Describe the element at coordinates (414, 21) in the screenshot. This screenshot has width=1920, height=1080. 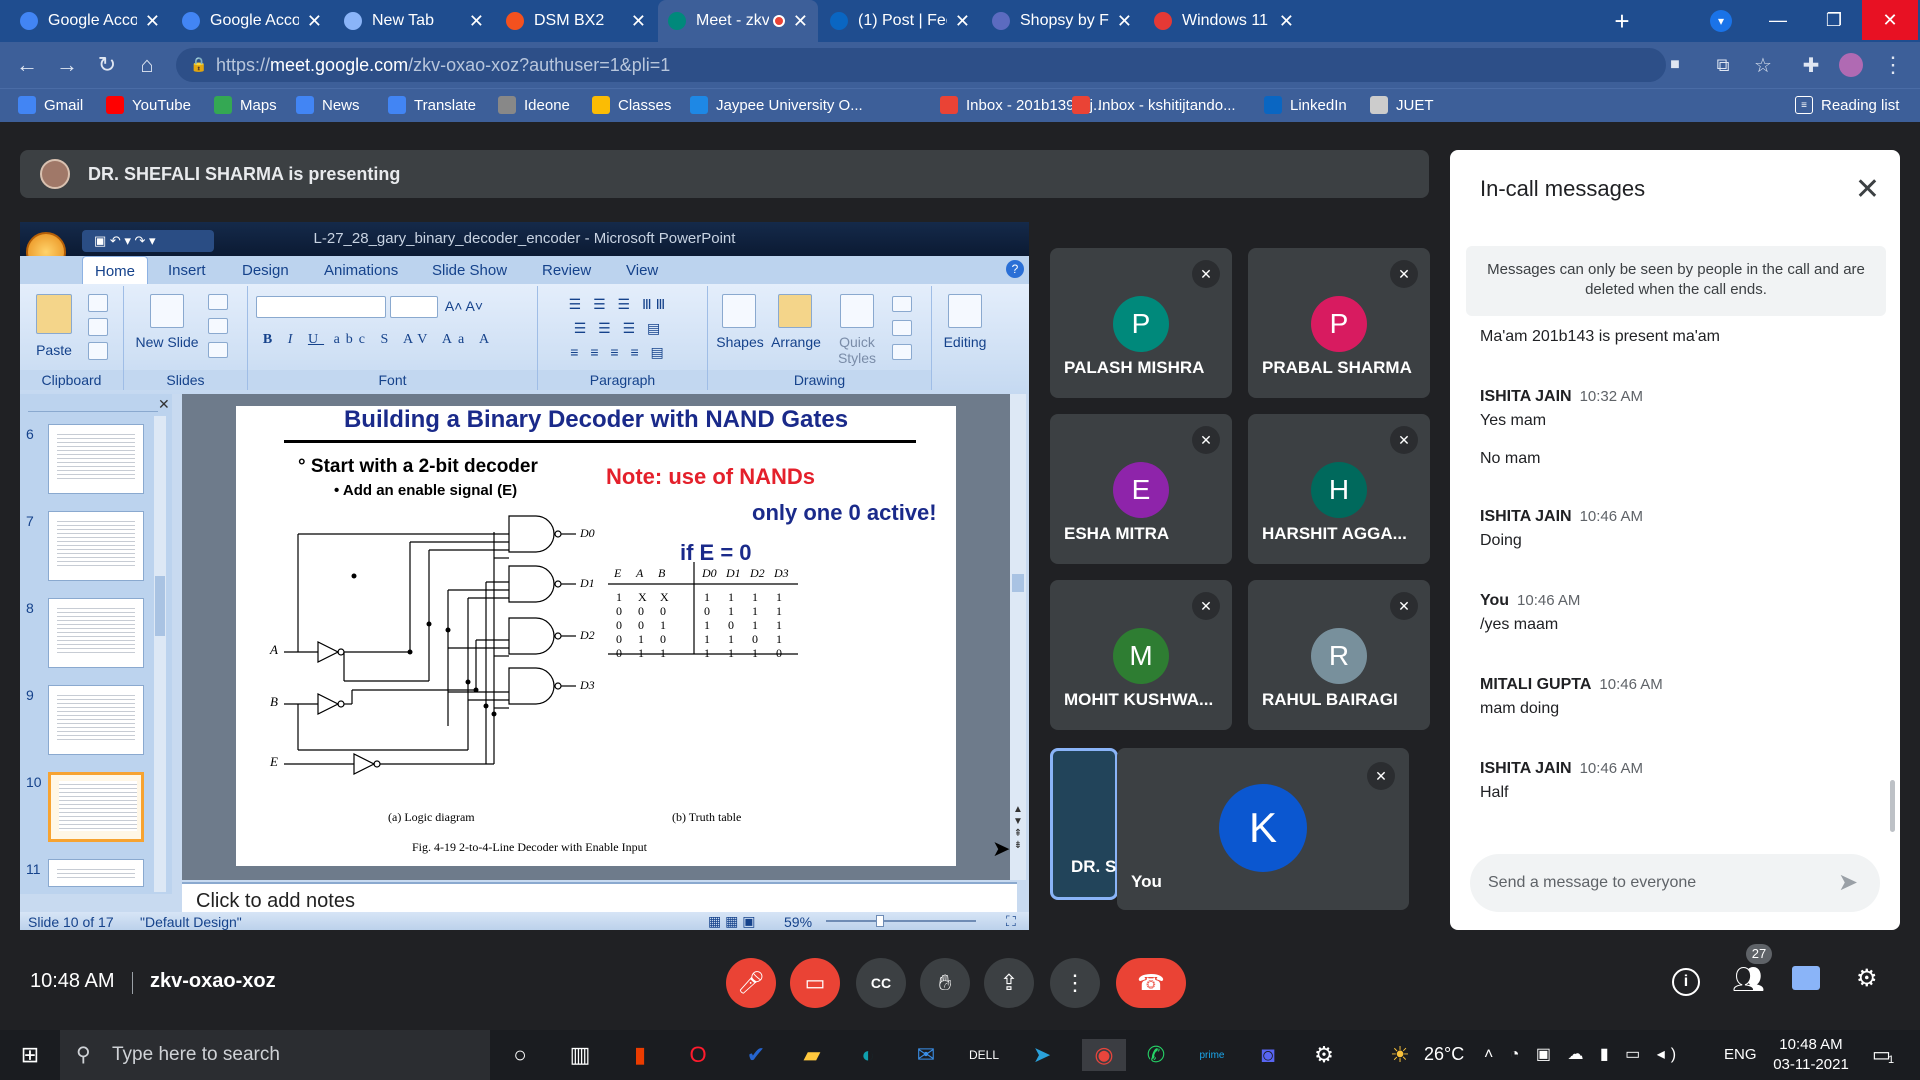
I see `browser-tab-2: New Tab ✕` at that location.